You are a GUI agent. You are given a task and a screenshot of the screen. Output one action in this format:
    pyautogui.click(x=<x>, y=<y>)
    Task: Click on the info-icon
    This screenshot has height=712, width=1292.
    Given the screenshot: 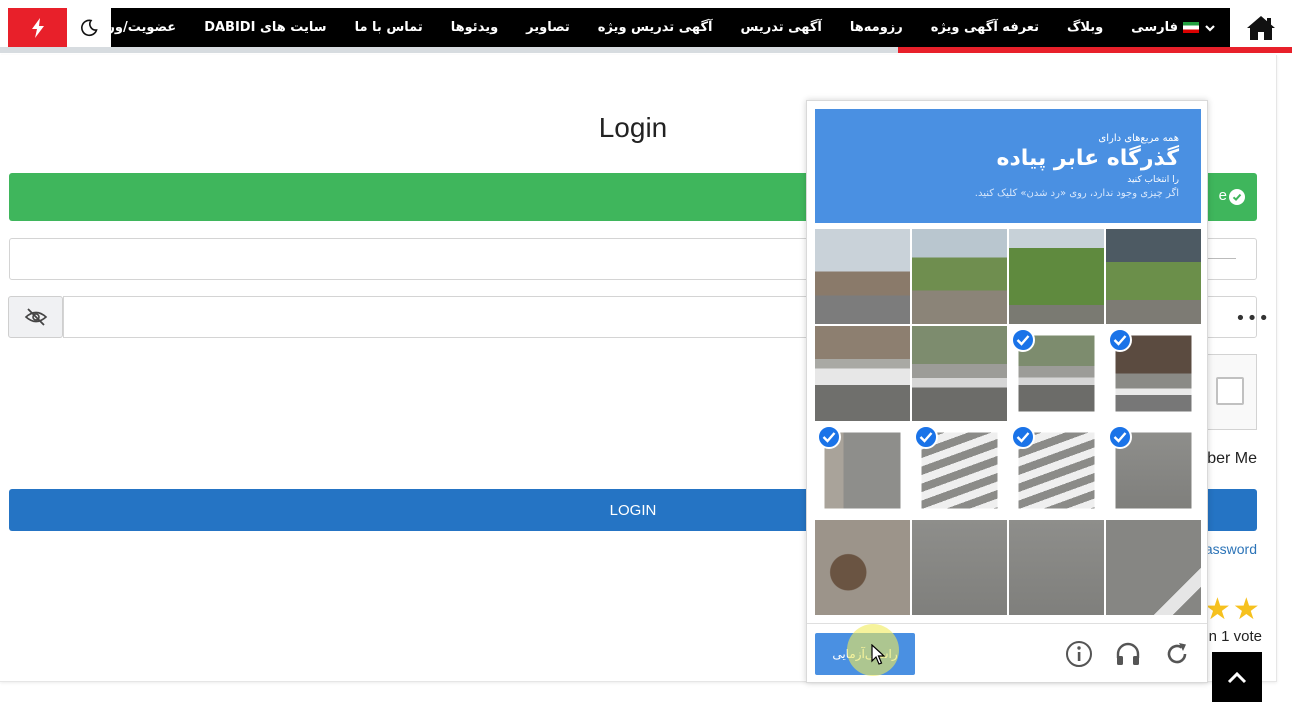 What is the action you would take?
    pyautogui.click(x=1079, y=654)
    